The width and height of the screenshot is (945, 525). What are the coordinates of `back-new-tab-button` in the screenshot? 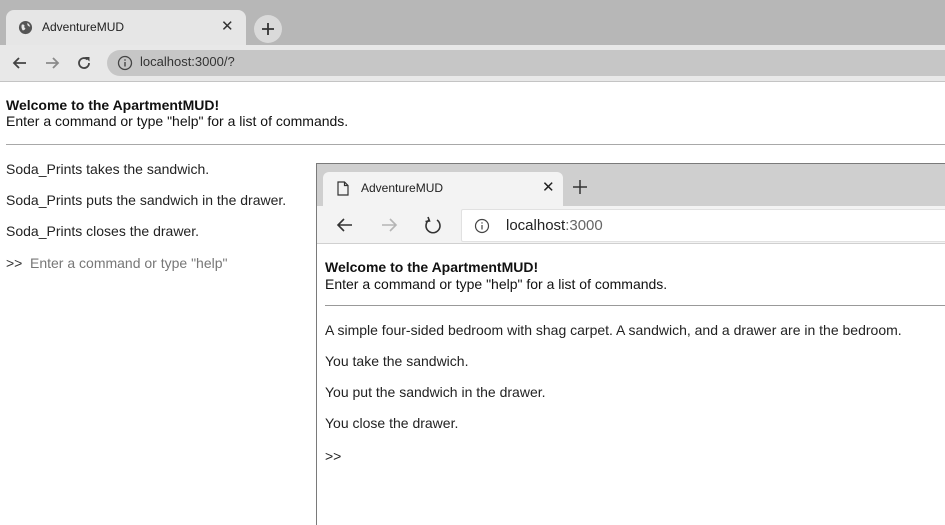 It's located at (268, 29).